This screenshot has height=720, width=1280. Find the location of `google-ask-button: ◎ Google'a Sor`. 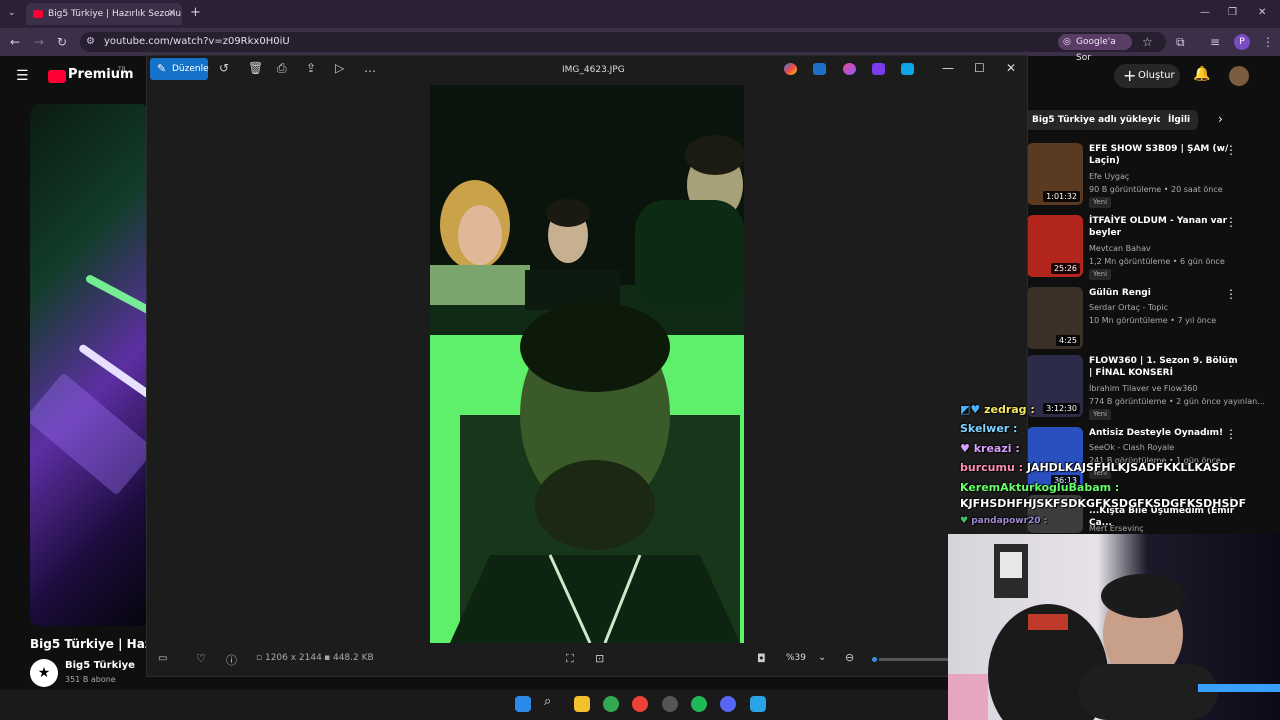

google-ask-button: ◎ Google'a Sor is located at coordinates (1095, 48).